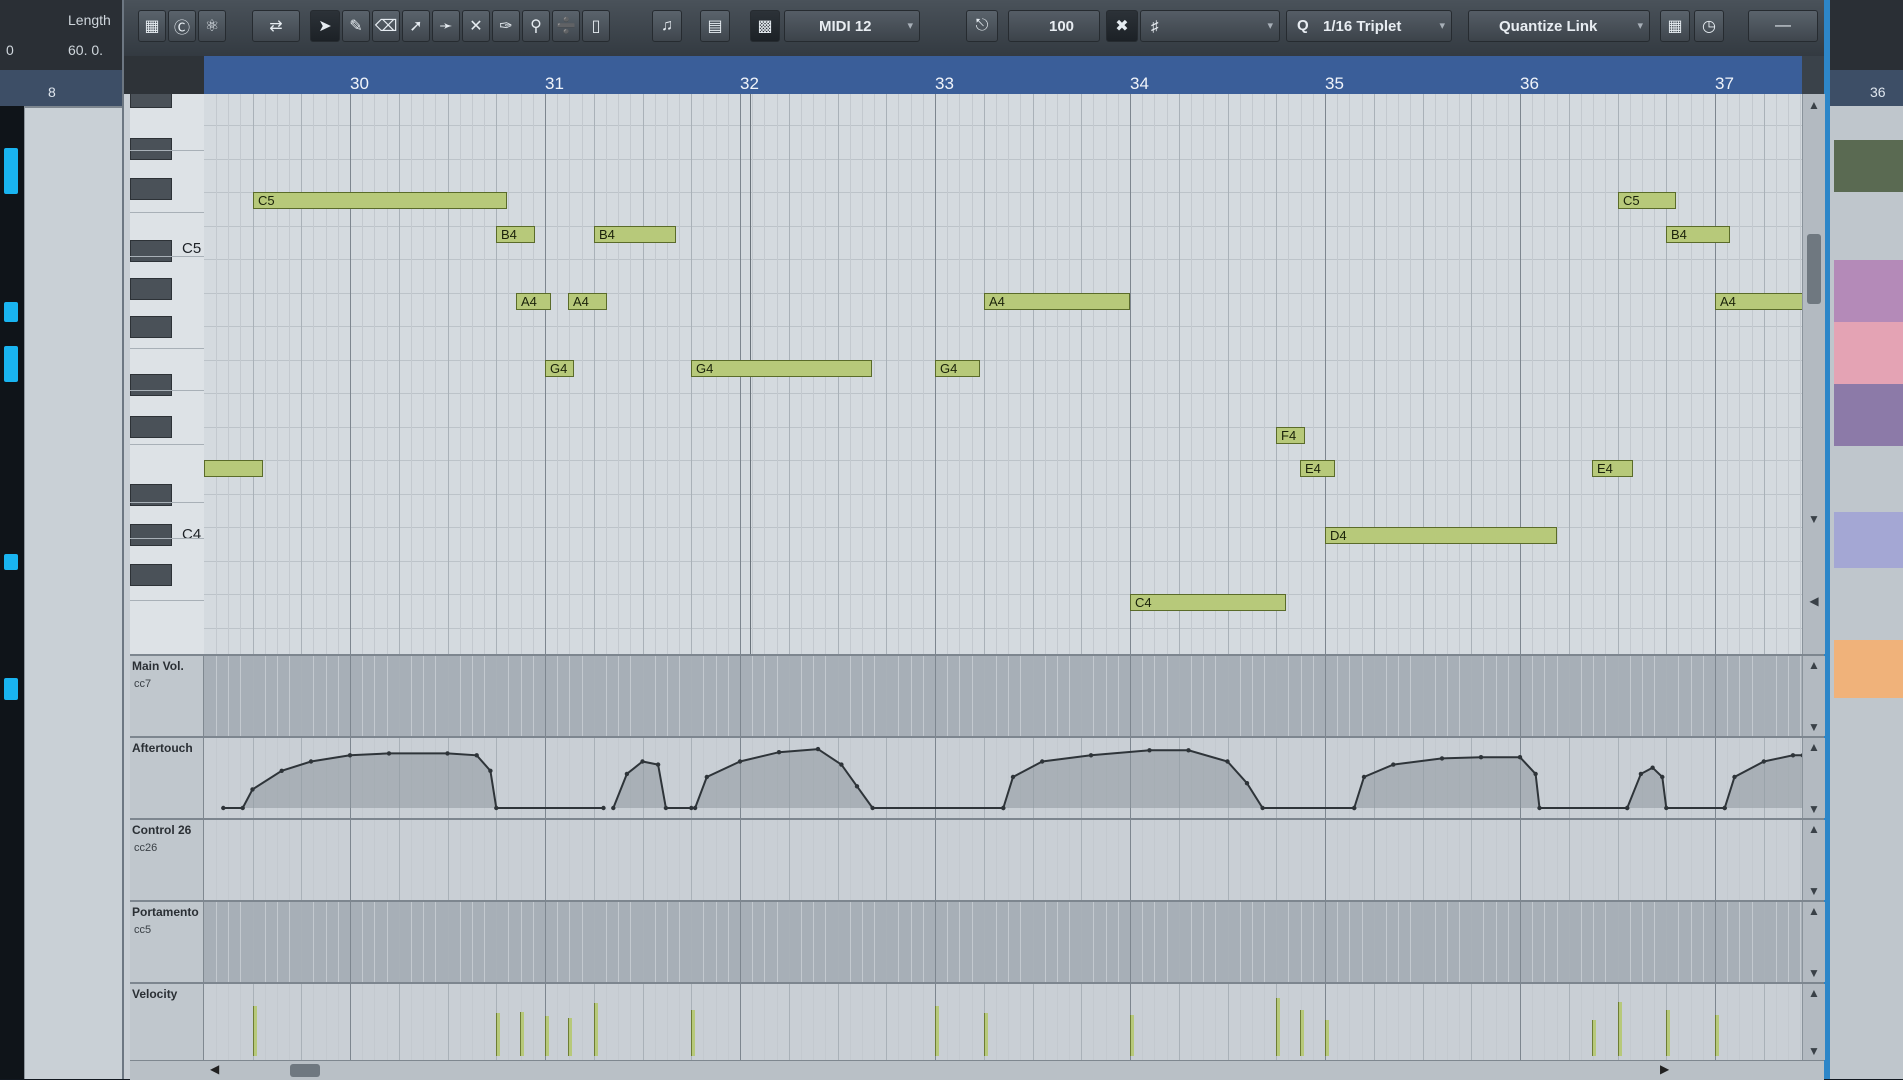 Image resolution: width=1903 pixels, height=1080 pixels. Describe the element at coordinates (1675, 26) in the screenshot. I see `color-scheme-icon: ▦` at that location.